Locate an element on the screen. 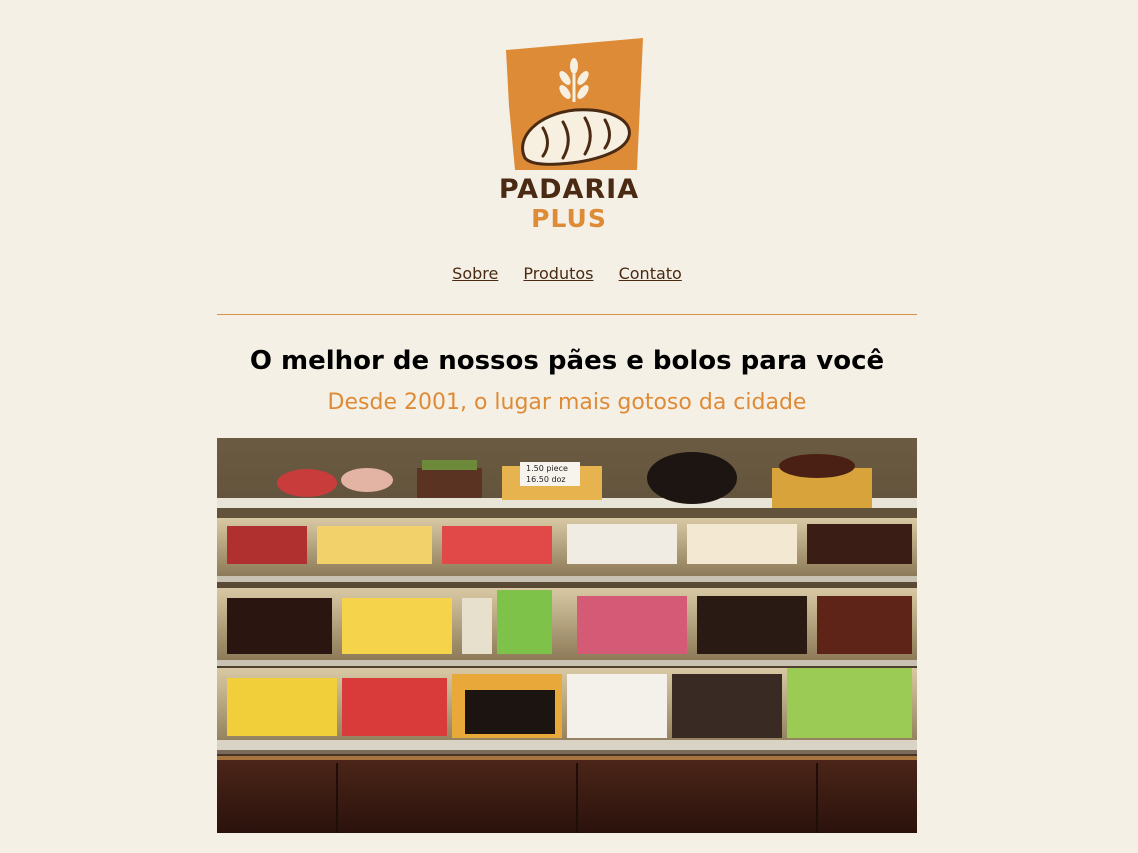 The image size is (1138, 853). bread-logo-icon is located at coordinates (574, 104).